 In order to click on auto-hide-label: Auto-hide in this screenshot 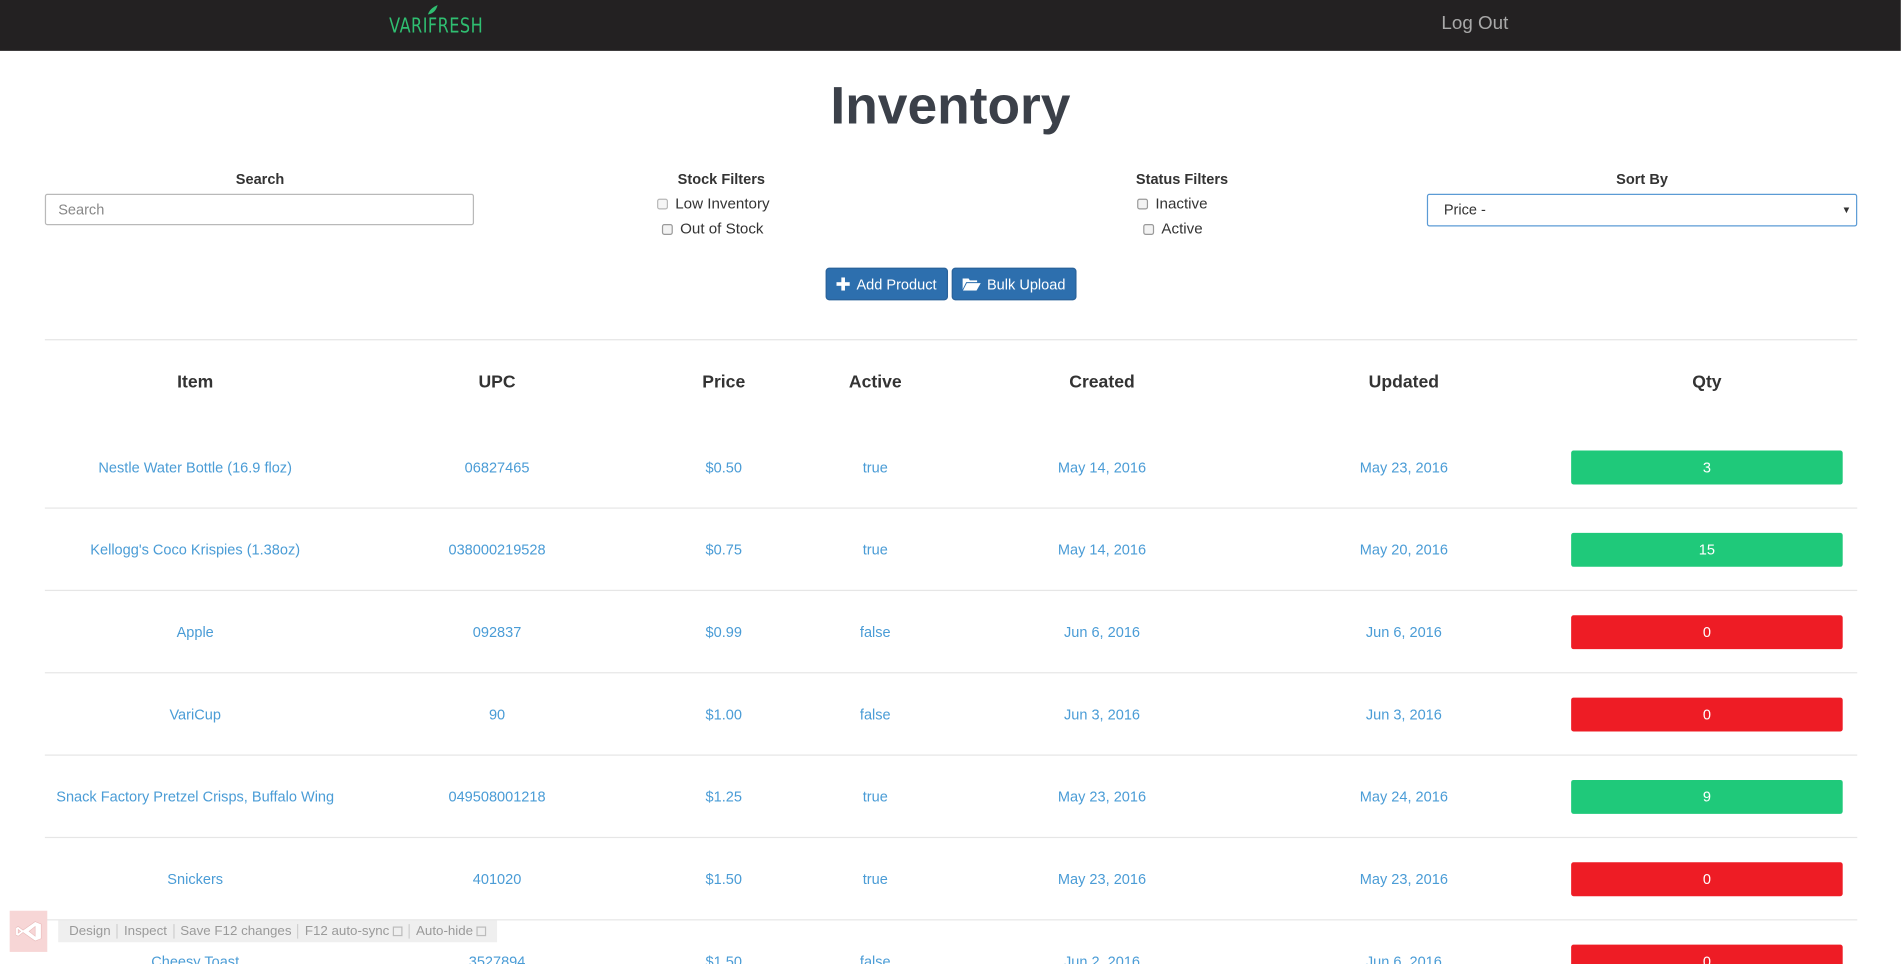, I will do `click(445, 931)`.